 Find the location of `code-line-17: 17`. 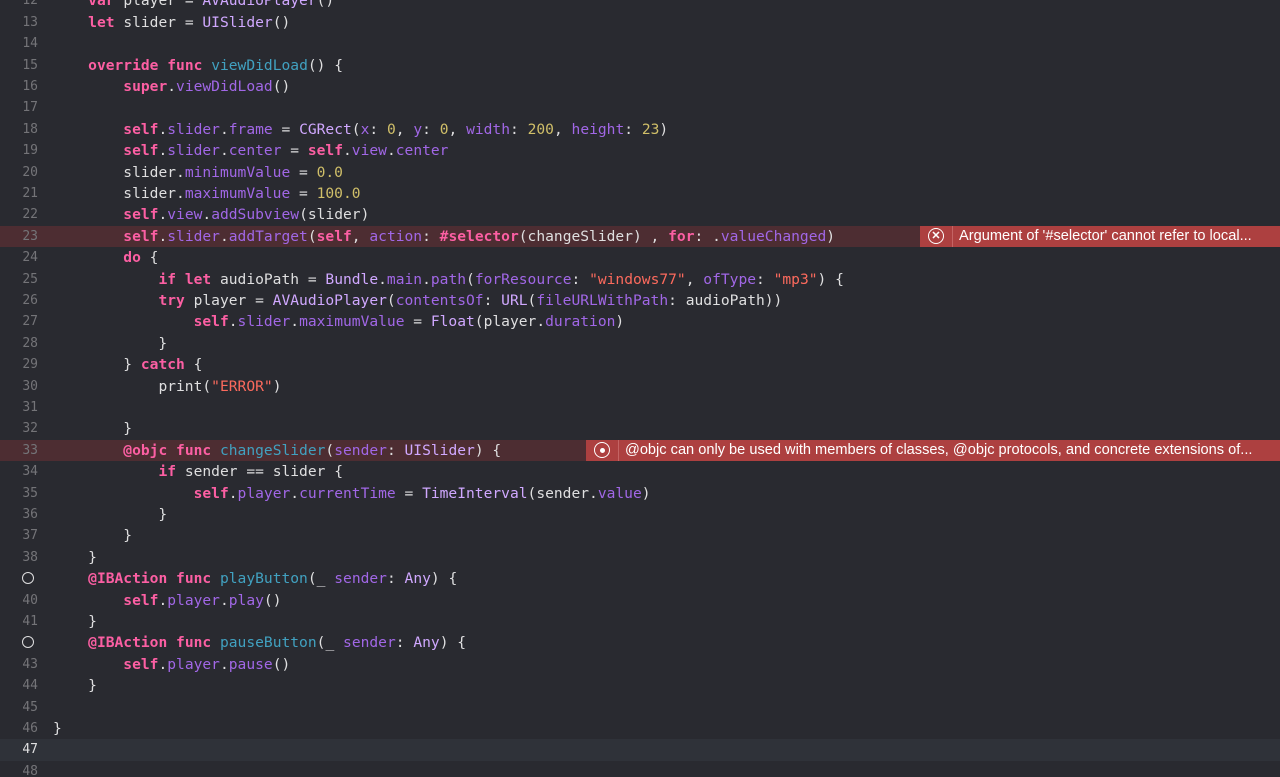

code-line-17: 17 is located at coordinates (640, 107).